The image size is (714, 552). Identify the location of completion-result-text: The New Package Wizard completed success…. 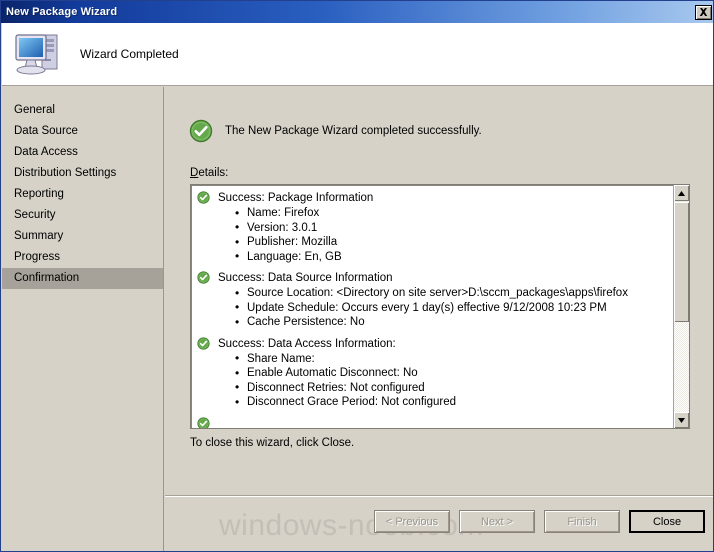
(353, 131).